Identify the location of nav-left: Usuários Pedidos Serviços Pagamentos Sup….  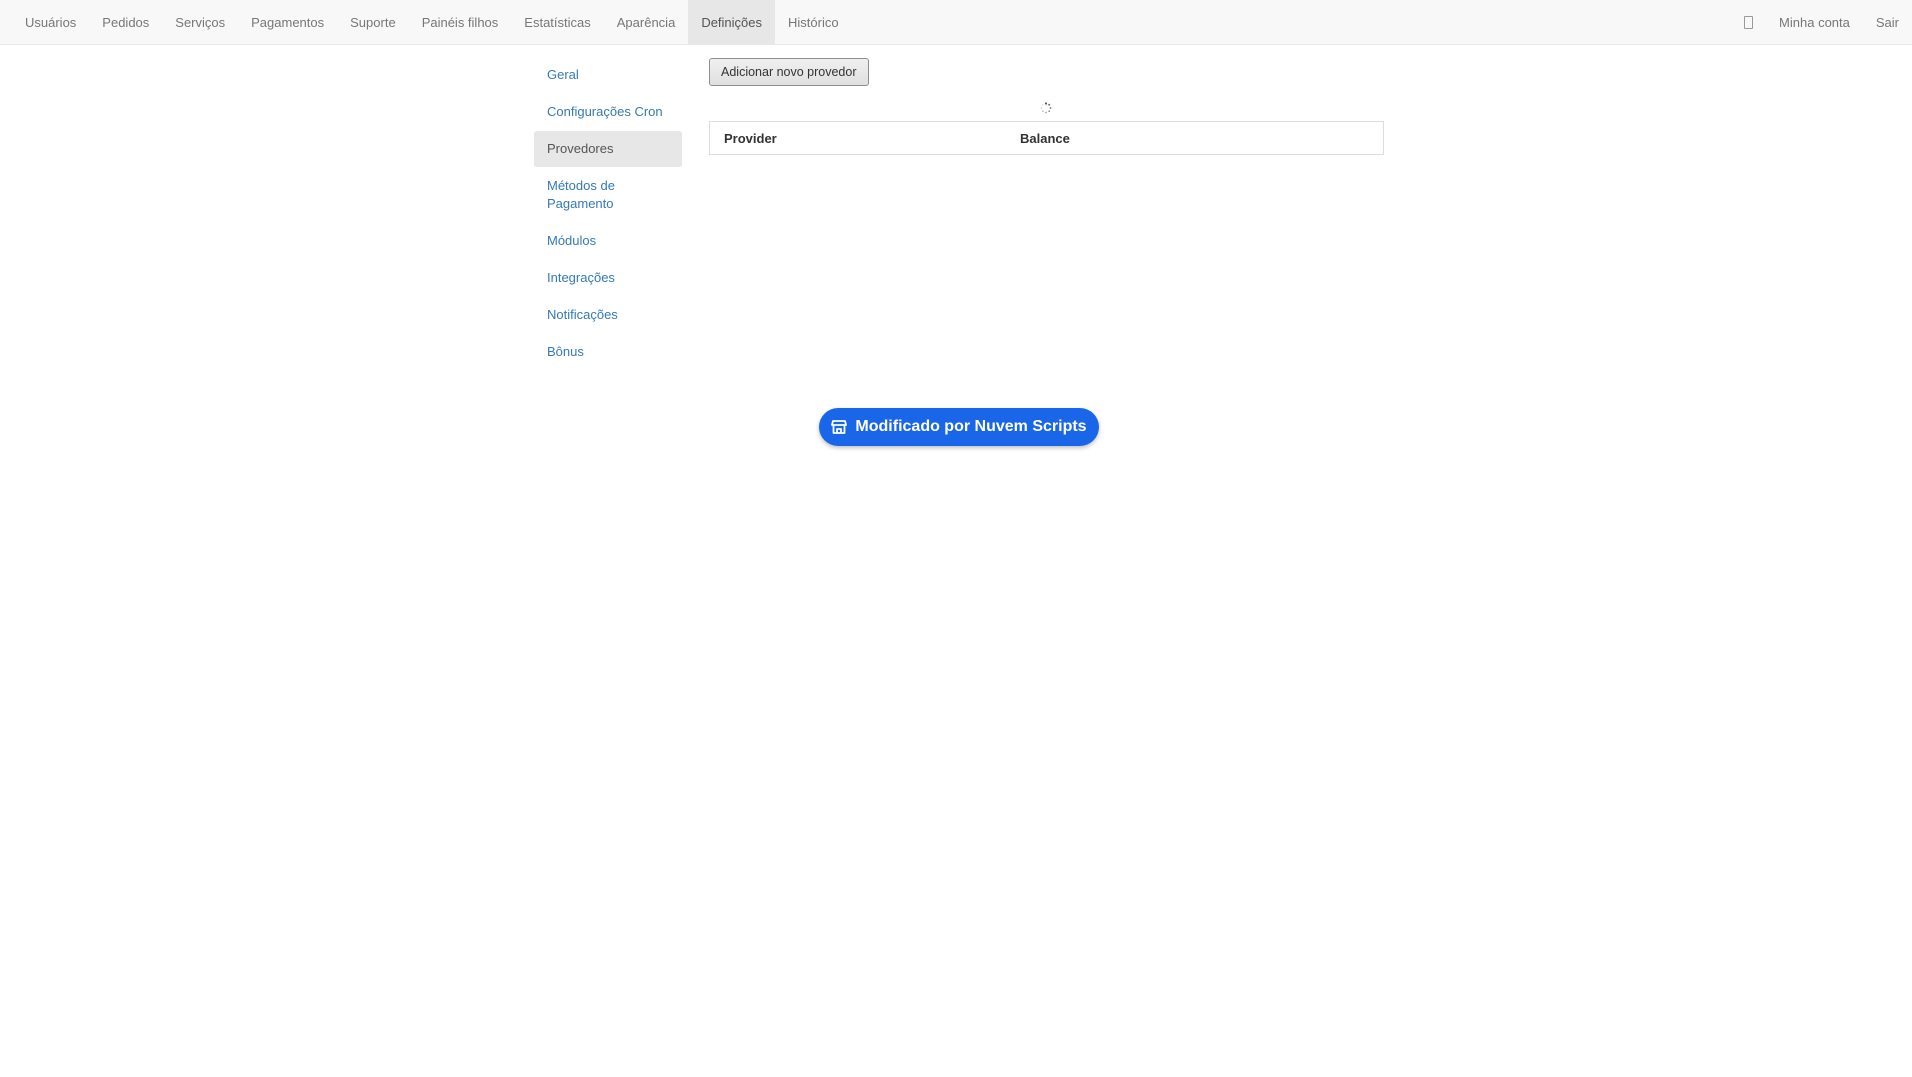
(432, 22).